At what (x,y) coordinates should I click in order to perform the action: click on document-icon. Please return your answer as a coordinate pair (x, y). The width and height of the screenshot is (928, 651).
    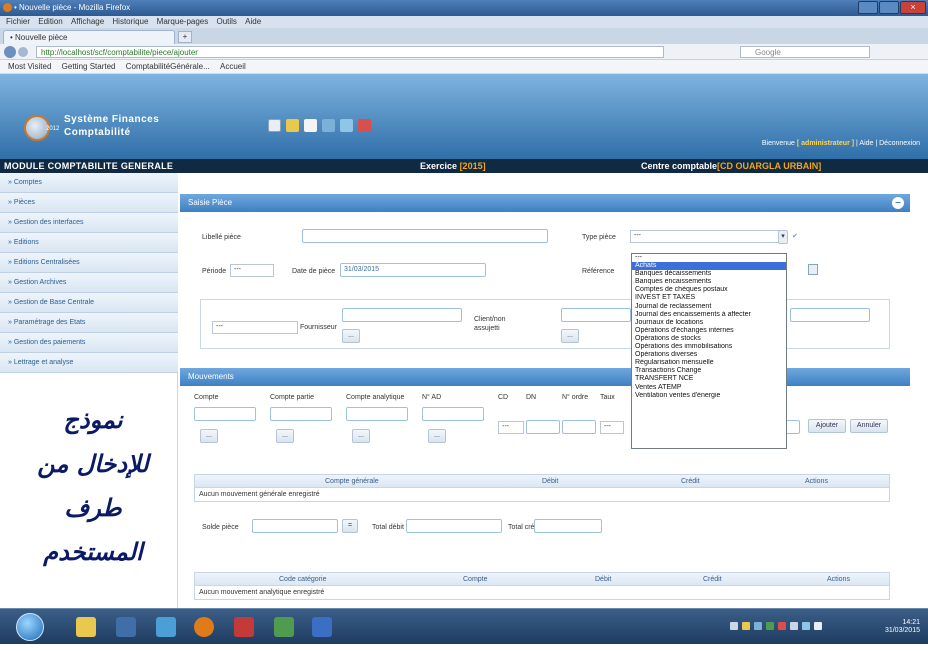
    Looking at the image, I should click on (274, 125).